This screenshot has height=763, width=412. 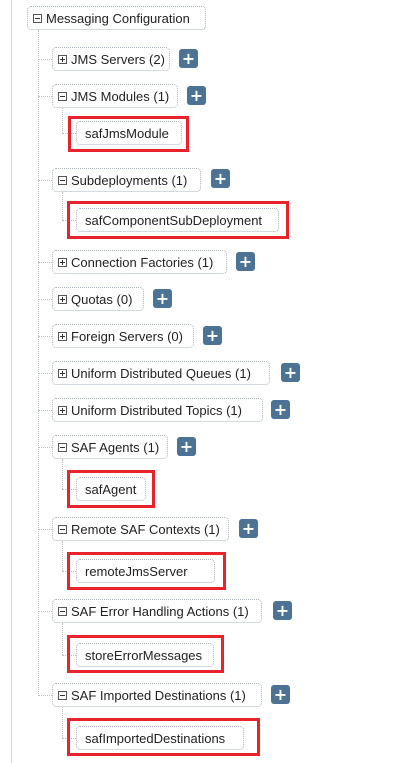 What do you see at coordinates (118, 59) in the screenshot?
I see `node-label: JMS Servers (2)` at bounding box center [118, 59].